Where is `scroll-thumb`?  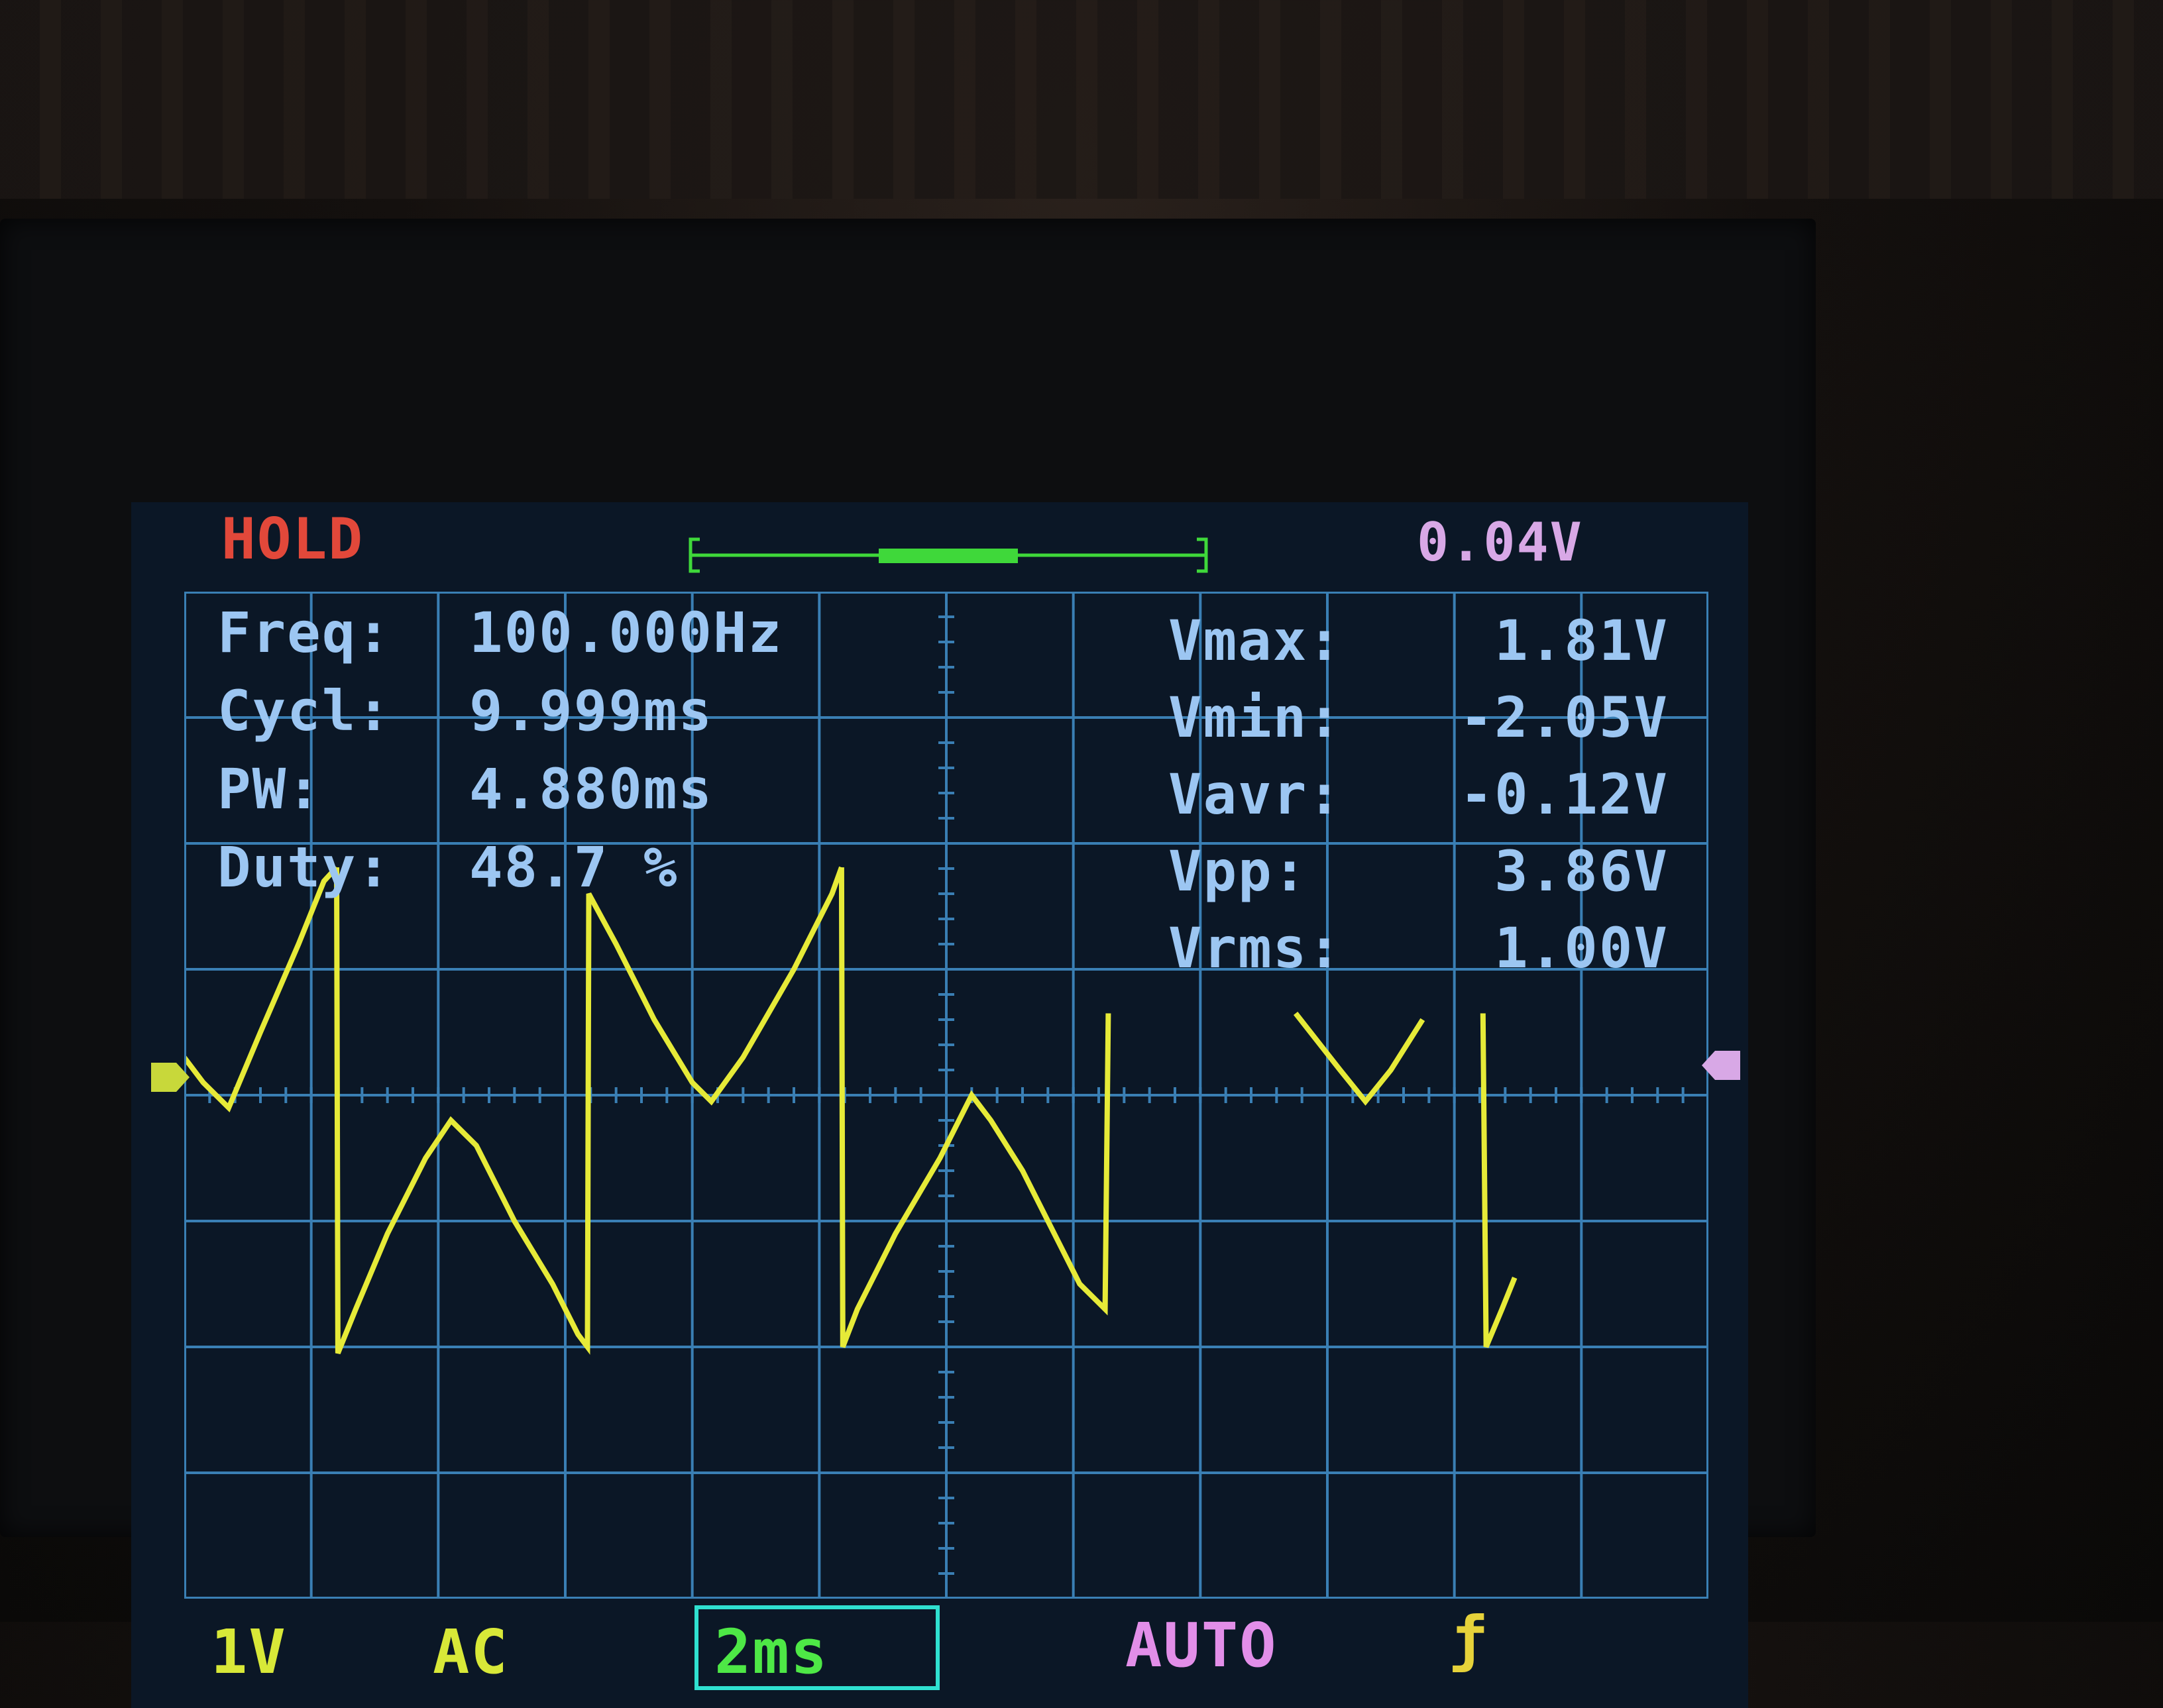 scroll-thumb is located at coordinates (948, 556).